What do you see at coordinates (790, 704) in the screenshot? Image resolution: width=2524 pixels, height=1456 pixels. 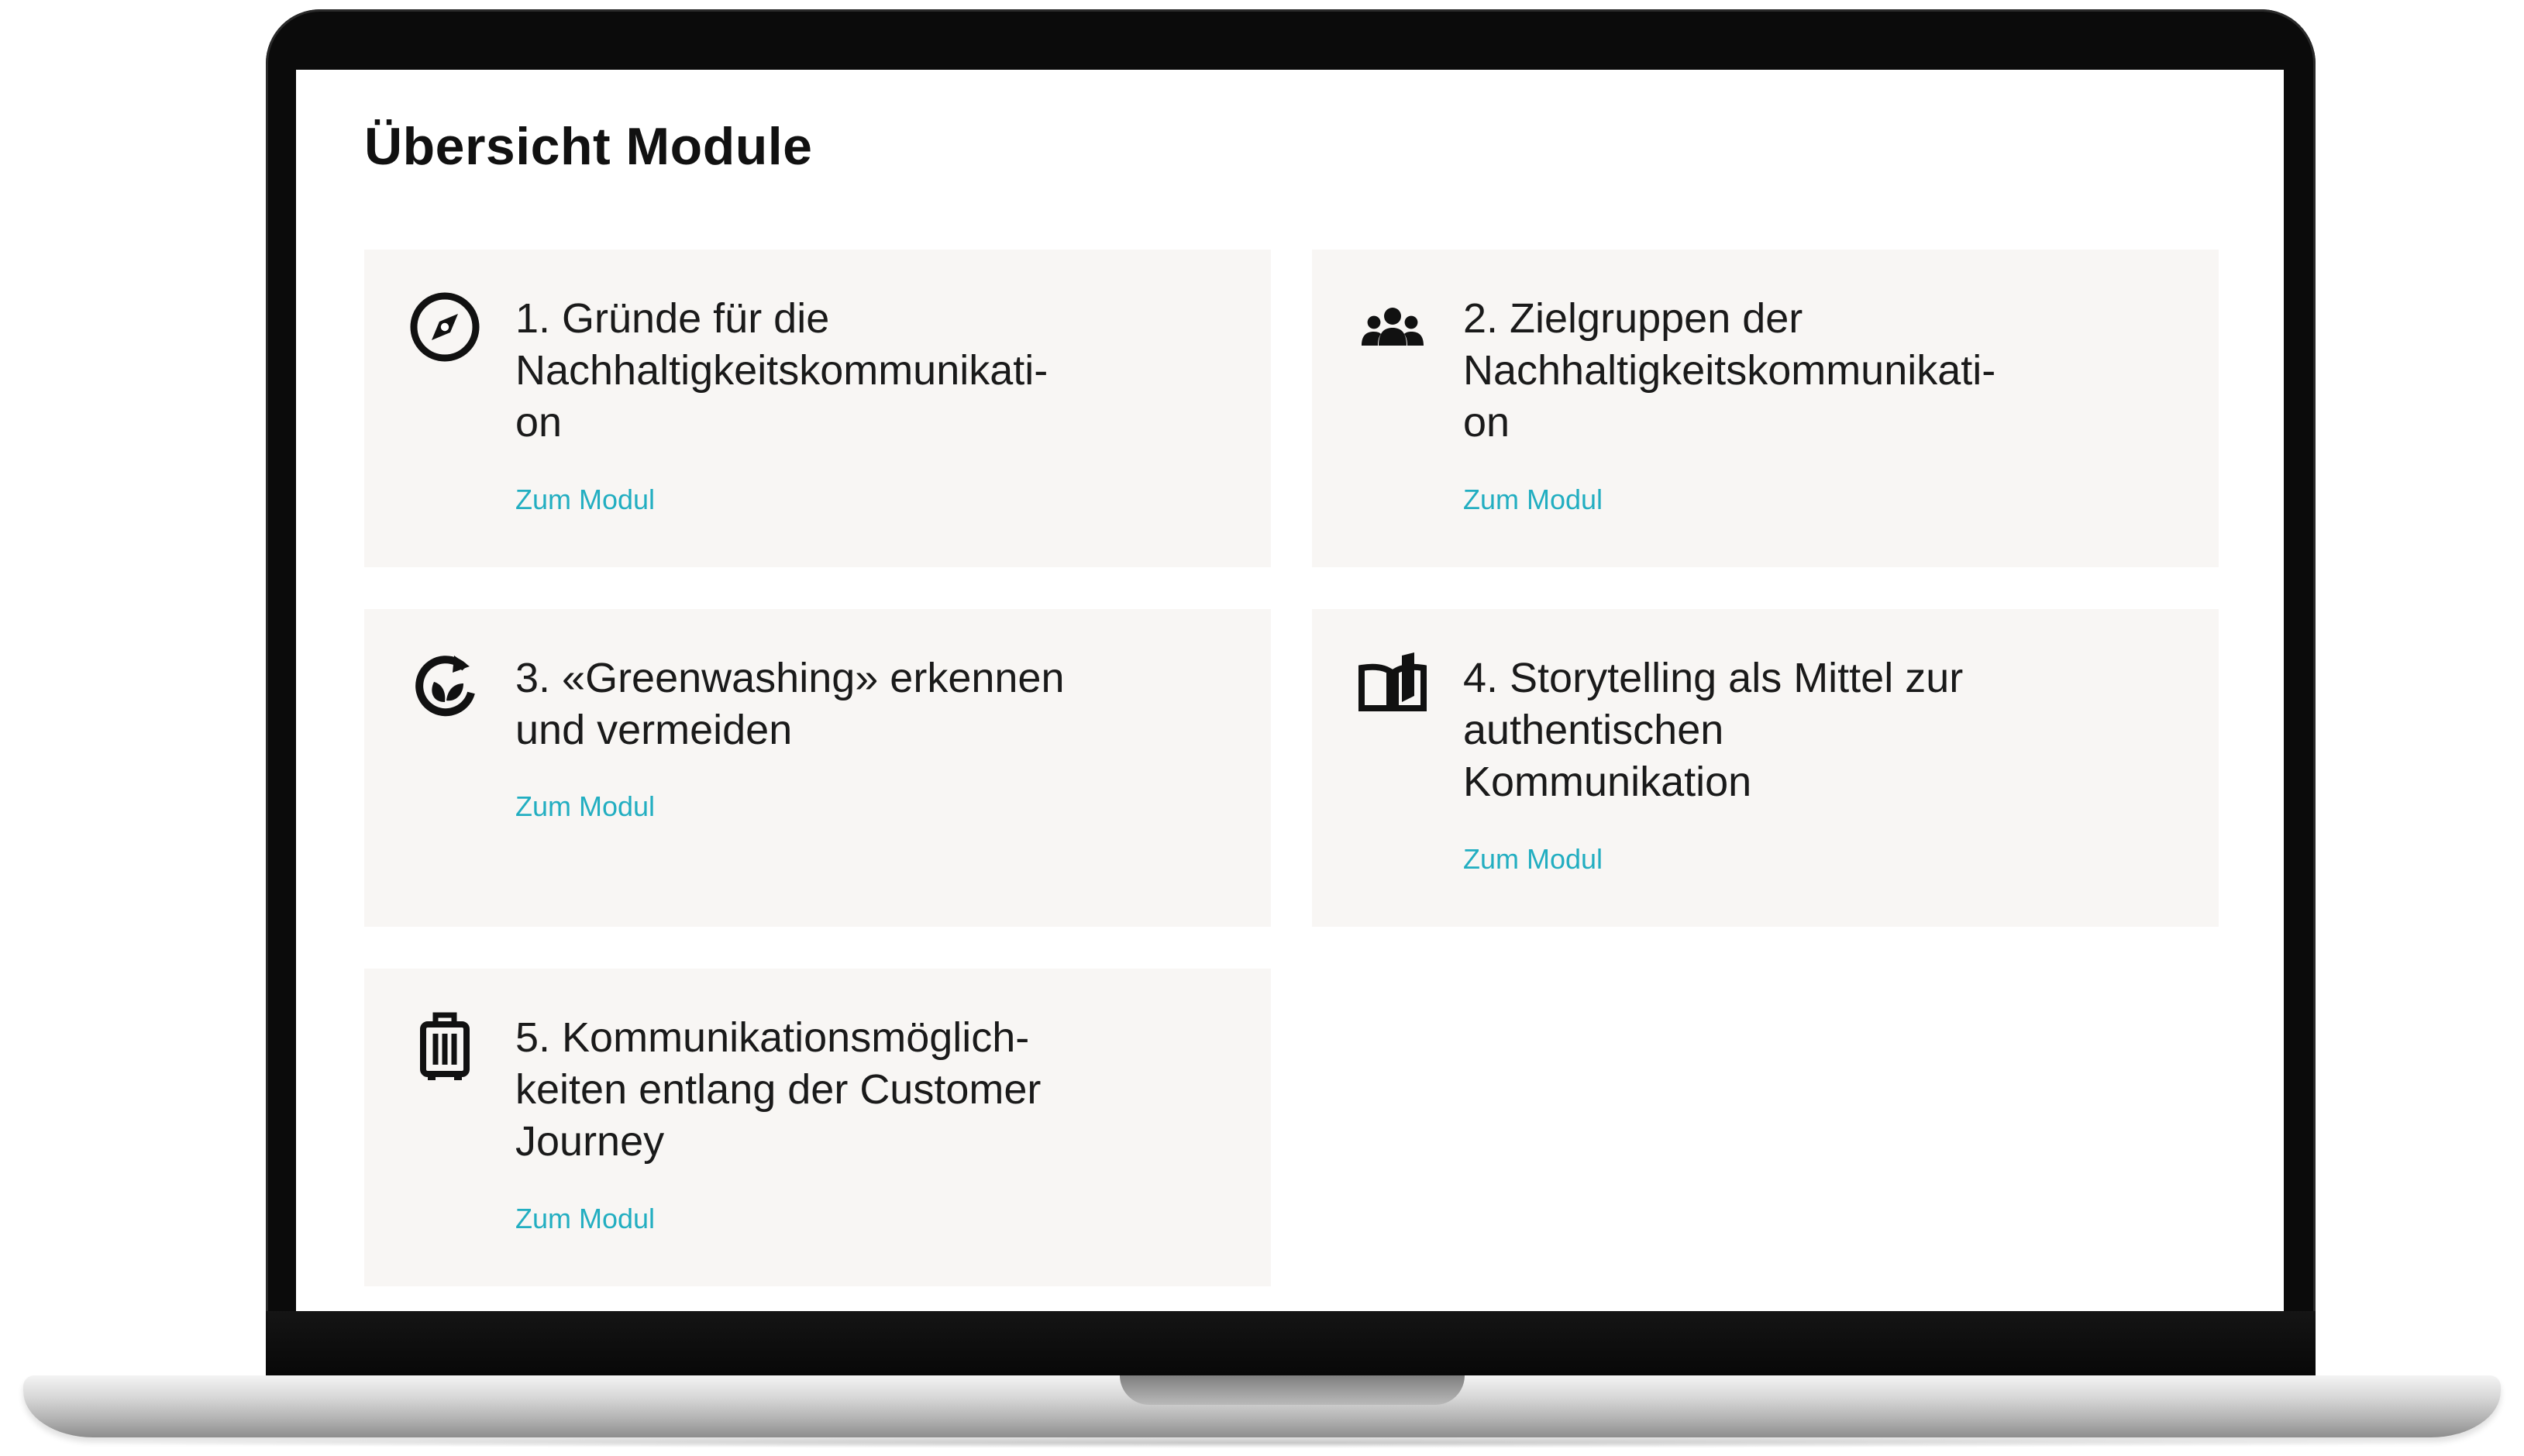 I see `module-title: 3. «Greenwashing» erkennen und vermeiden` at bounding box center [790, 704].